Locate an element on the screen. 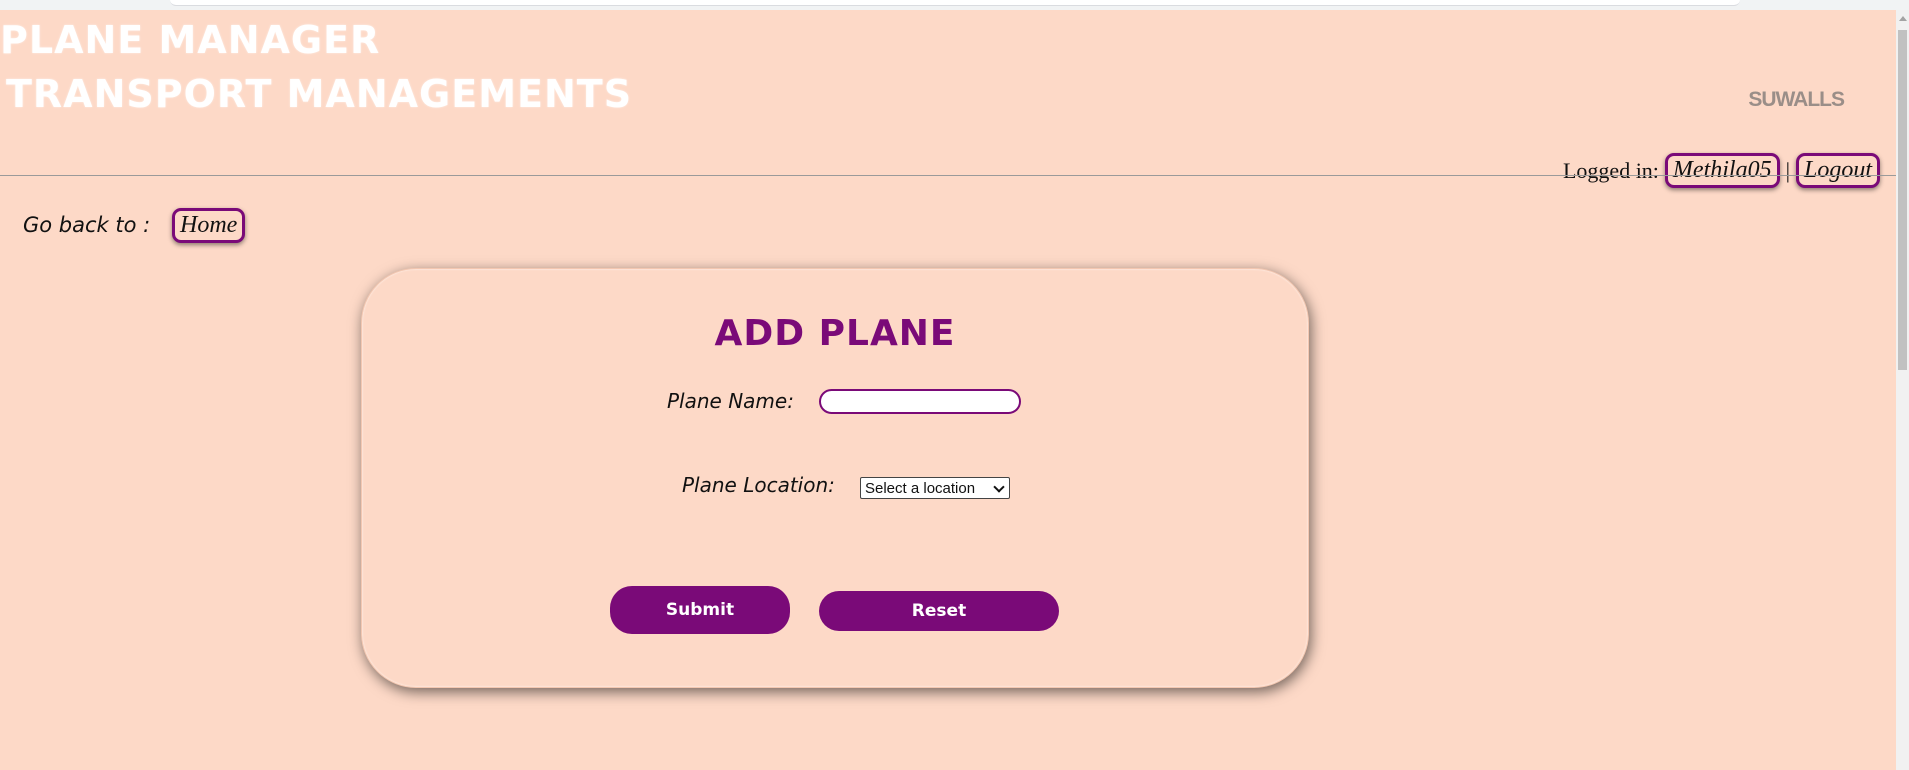 The width and height of the screenshot is (1909, 770). brand-title: PLANE MANAGER is located at coordinates (190, 40).